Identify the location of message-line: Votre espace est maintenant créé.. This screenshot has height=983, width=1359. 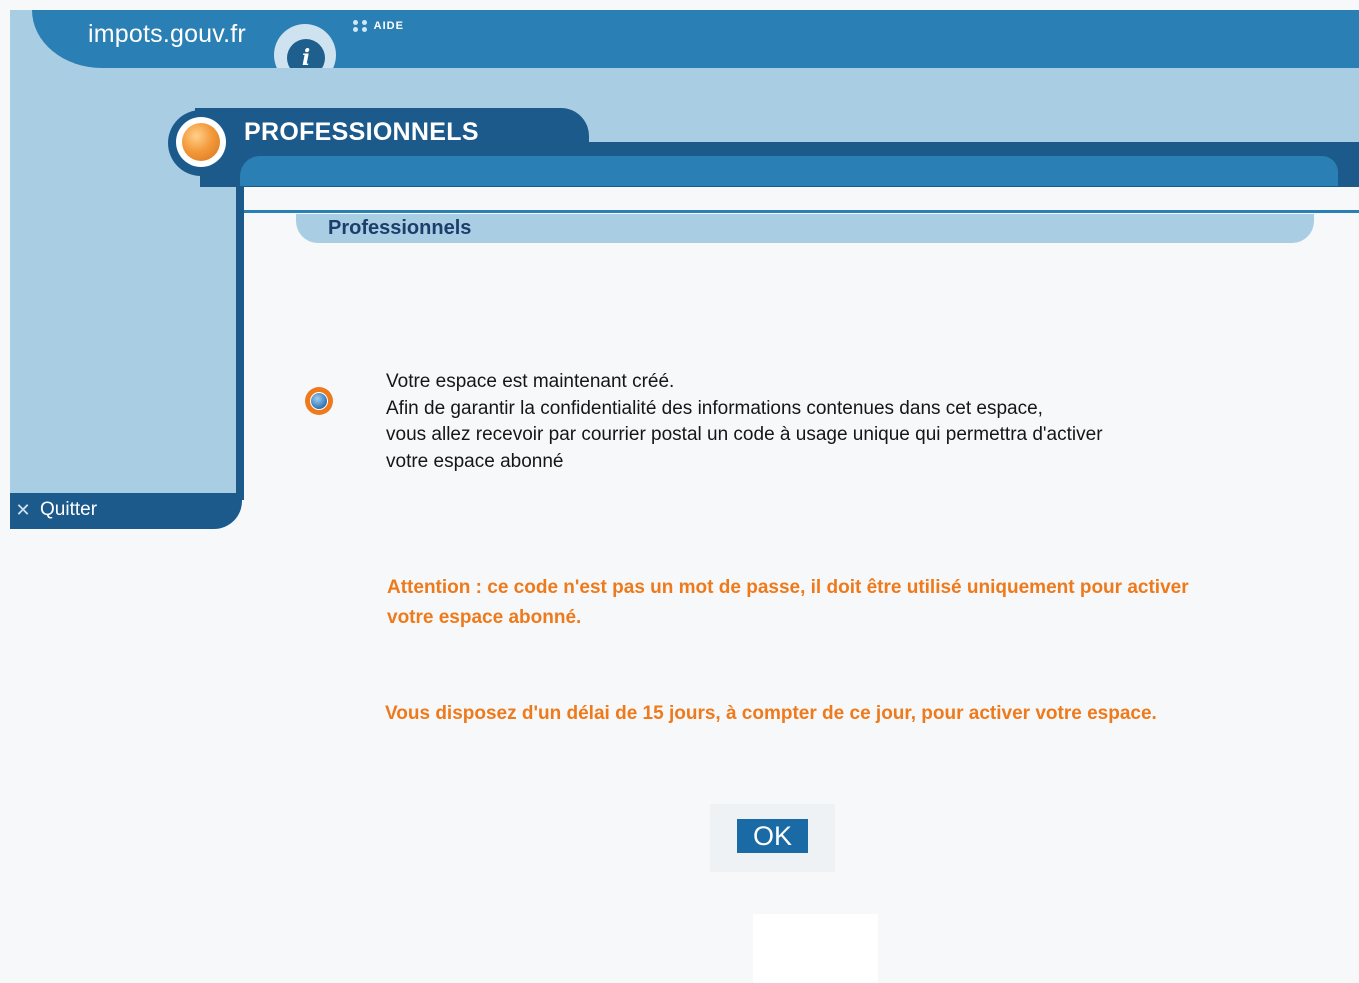
(530, 381).